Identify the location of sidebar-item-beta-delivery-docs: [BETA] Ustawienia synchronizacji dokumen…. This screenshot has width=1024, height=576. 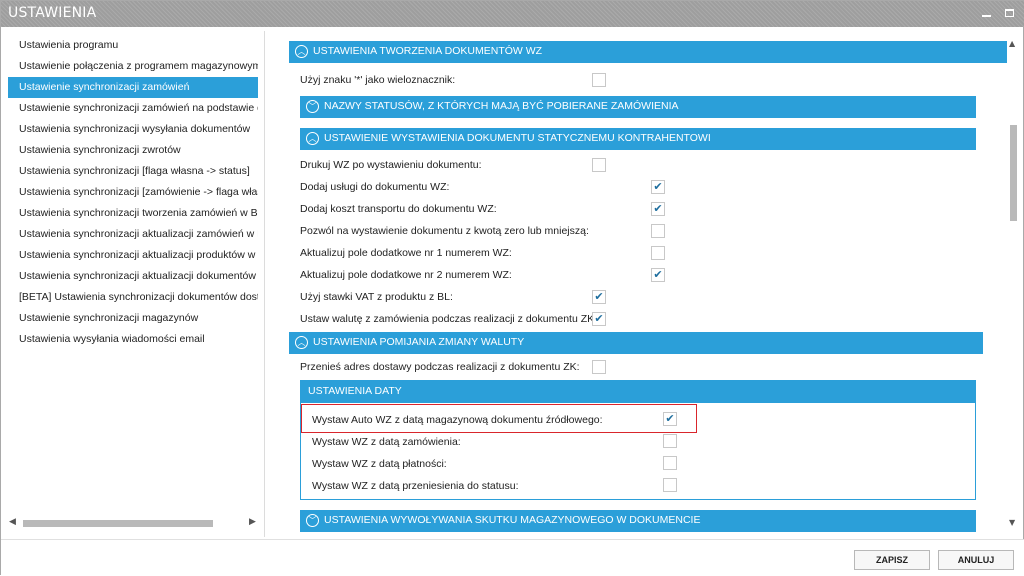
(133, 297).